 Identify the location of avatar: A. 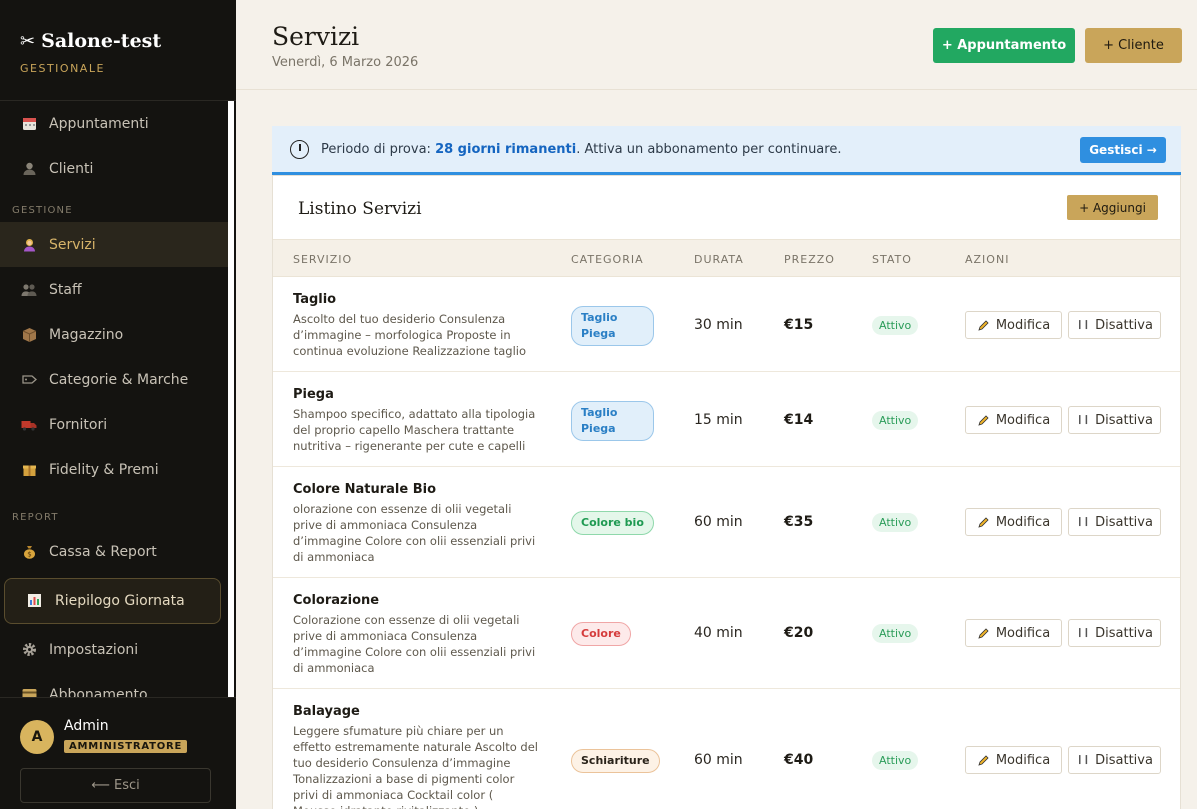
(37, 737).